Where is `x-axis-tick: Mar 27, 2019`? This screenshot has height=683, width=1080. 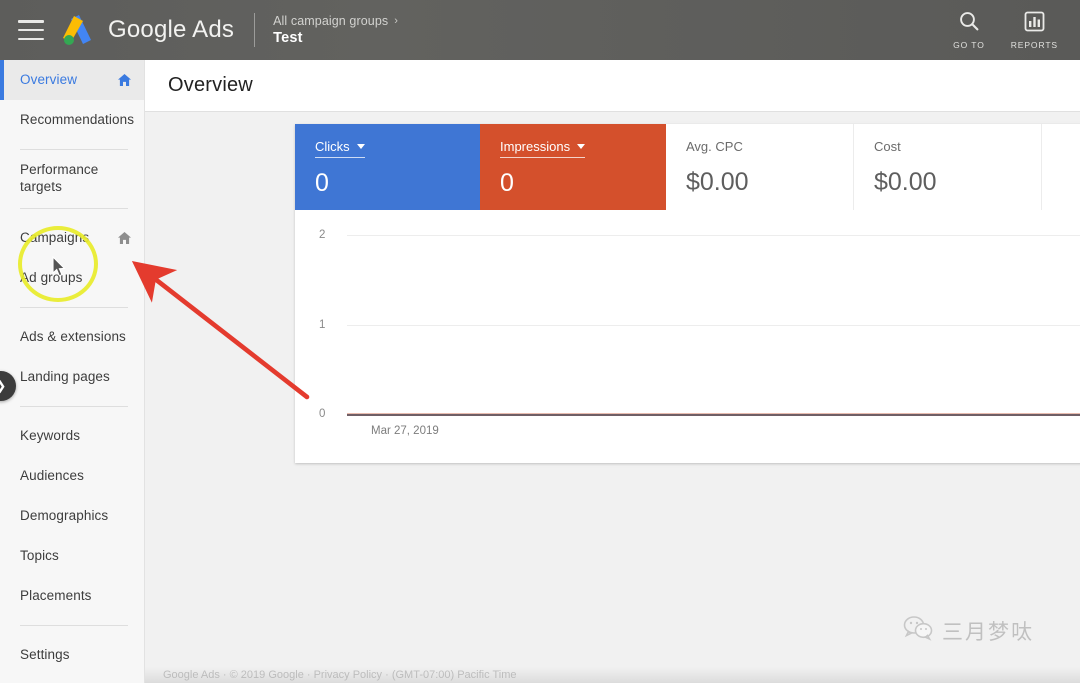 x-axis-tick: Mar 27, 2019 is located at coordinates (405, 431).